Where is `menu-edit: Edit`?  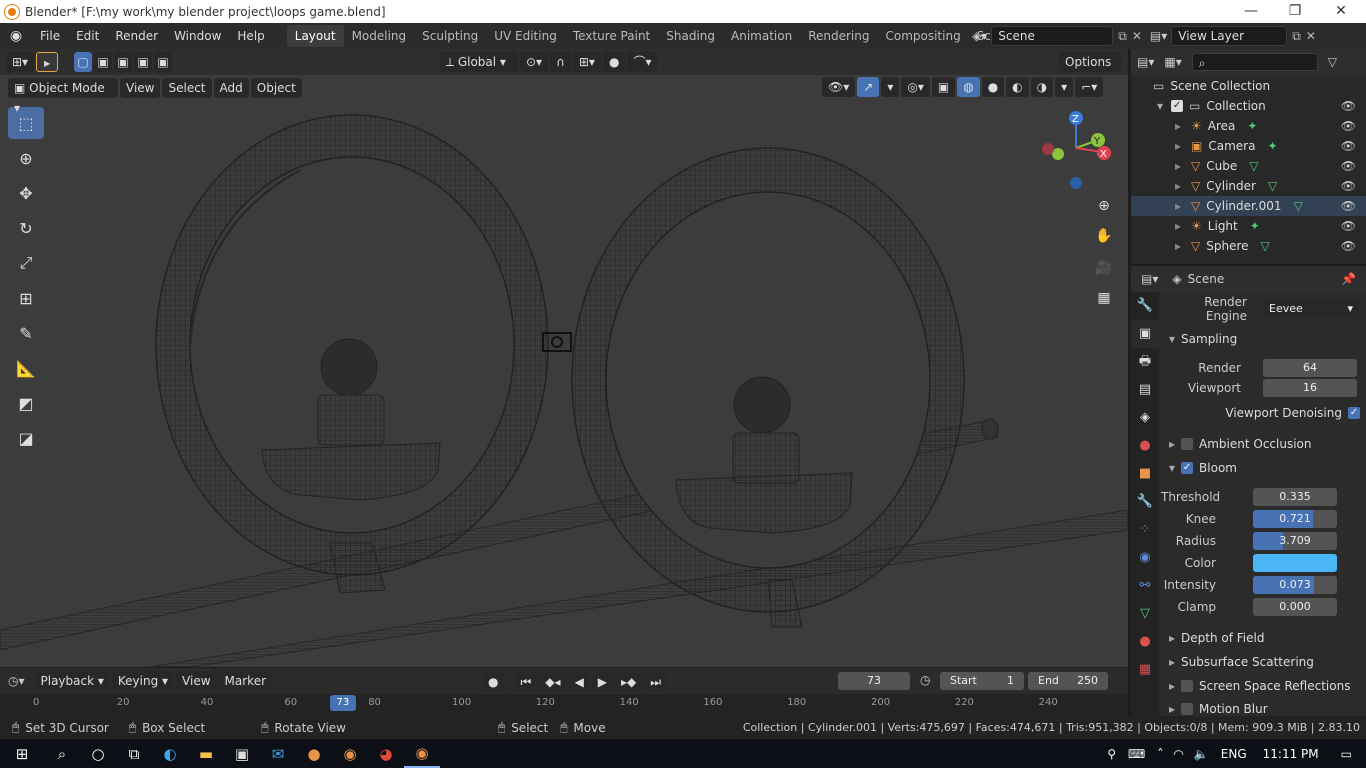
menu-edit: Edit is located at coordinates (87, 36).